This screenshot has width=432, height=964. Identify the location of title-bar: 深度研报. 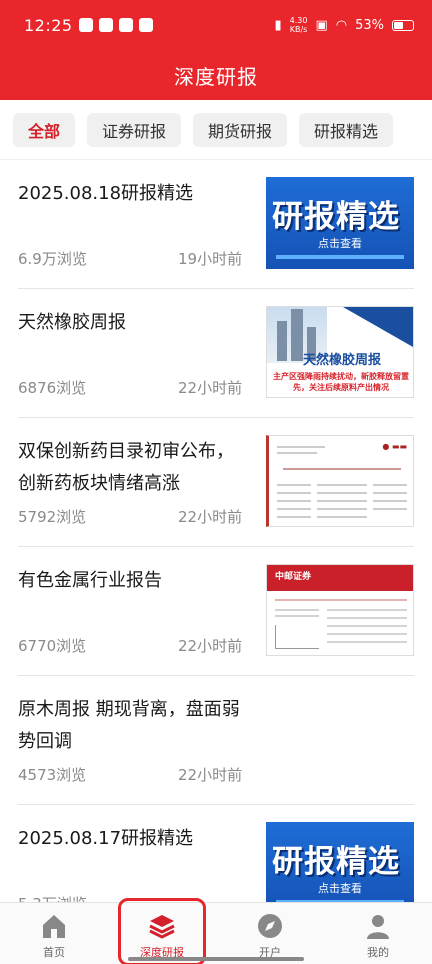
(216, 75).